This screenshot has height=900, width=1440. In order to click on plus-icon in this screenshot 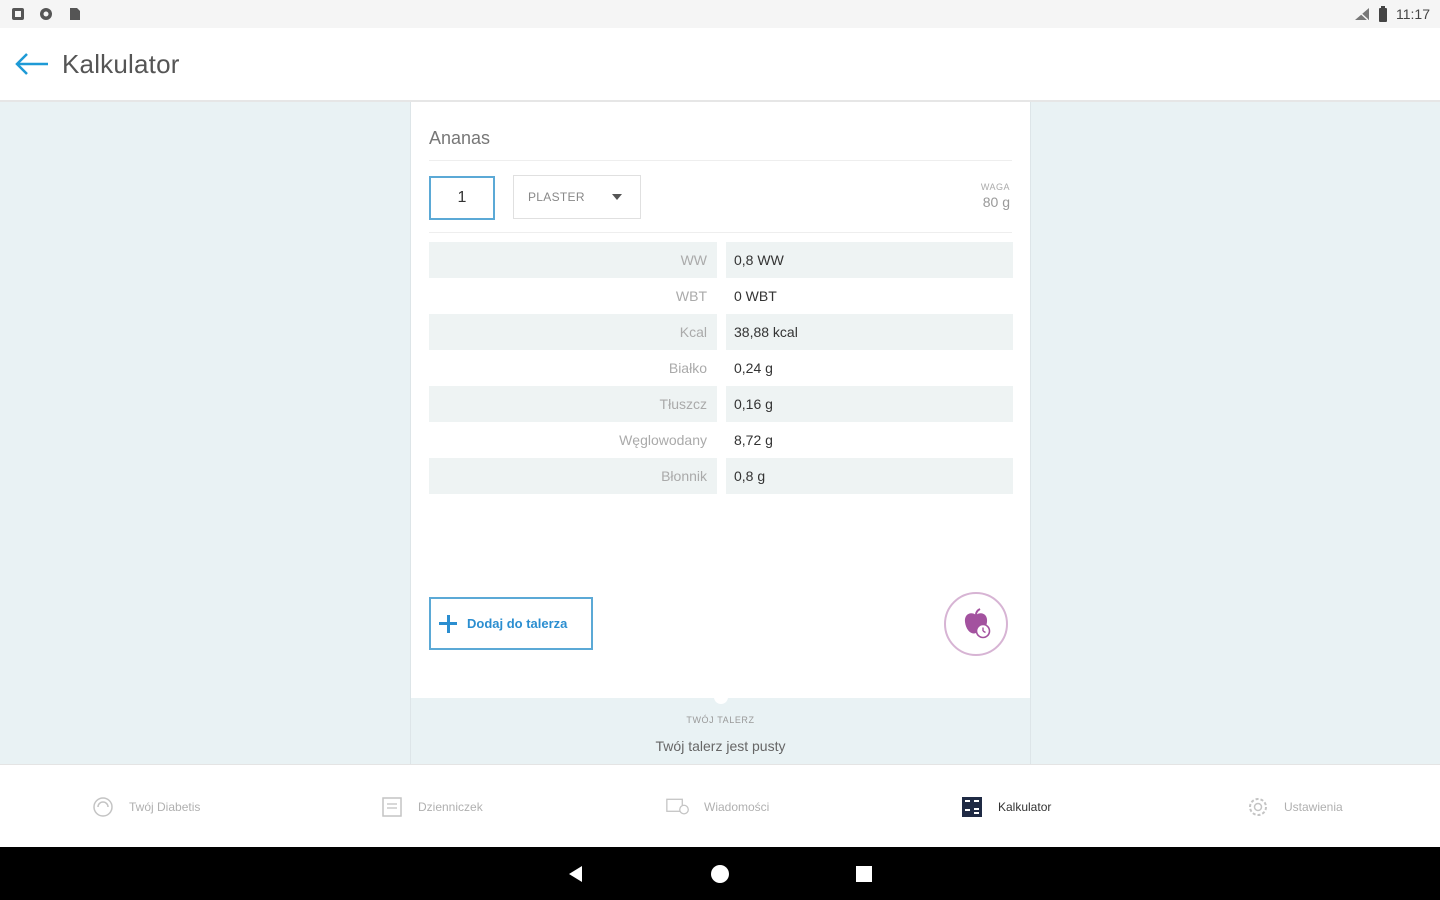, I will do `click(448, 623)`.